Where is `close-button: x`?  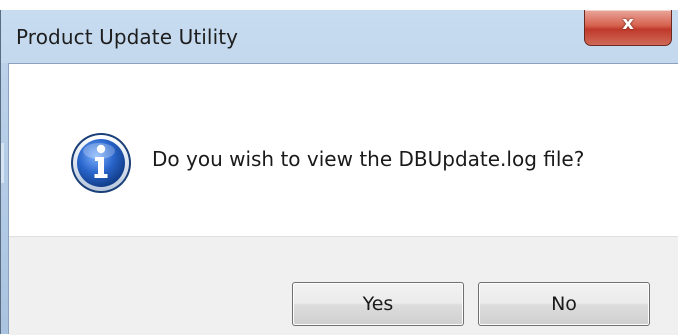 close-button: x is located at coordinates (628, 28).